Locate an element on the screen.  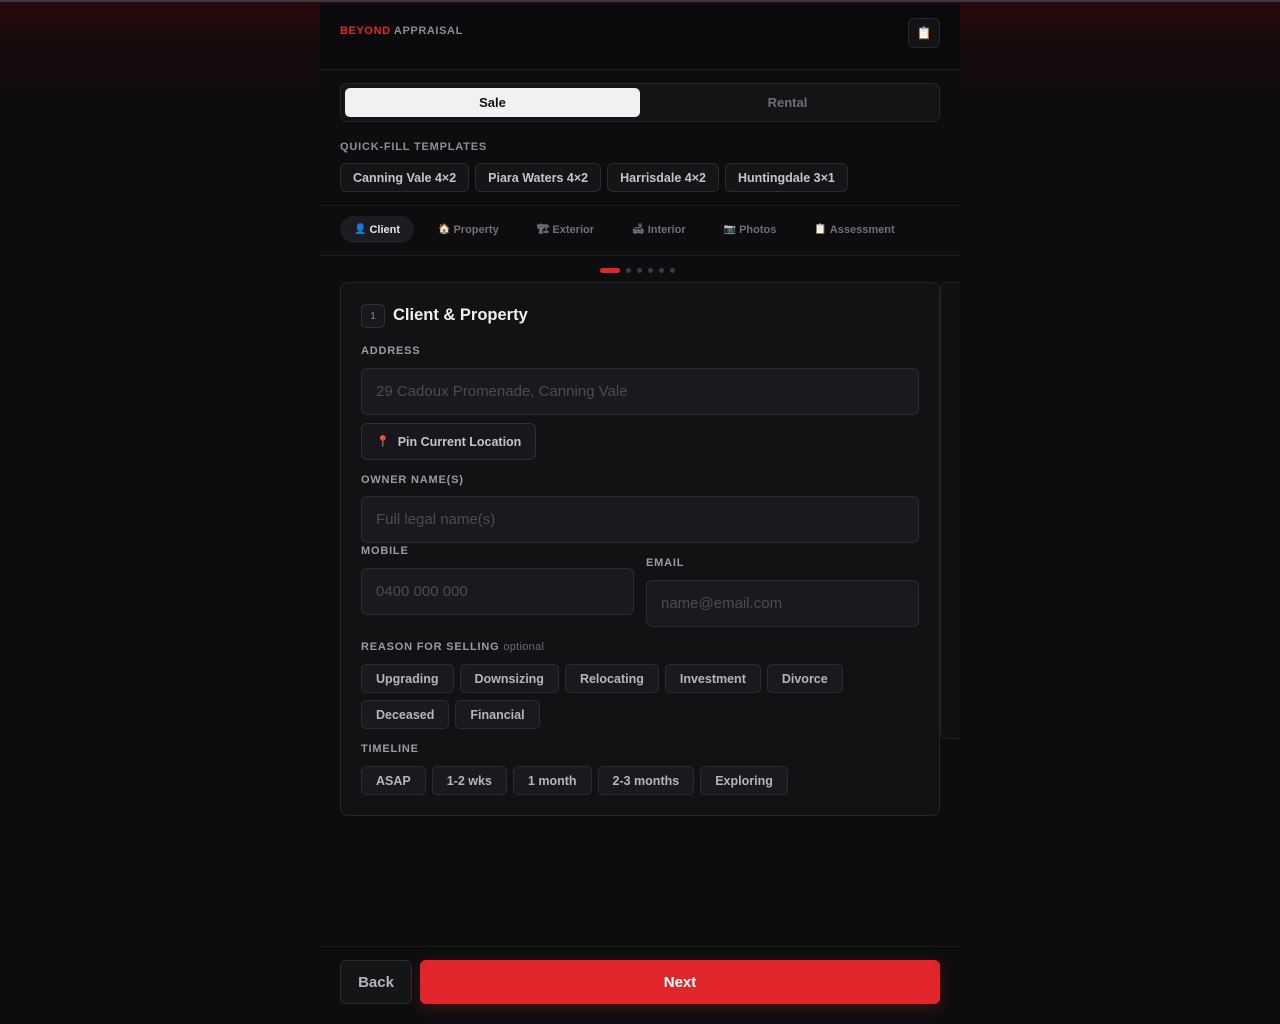
tab-assessment: 📋 Assessment is located at coordinates (854, 229).